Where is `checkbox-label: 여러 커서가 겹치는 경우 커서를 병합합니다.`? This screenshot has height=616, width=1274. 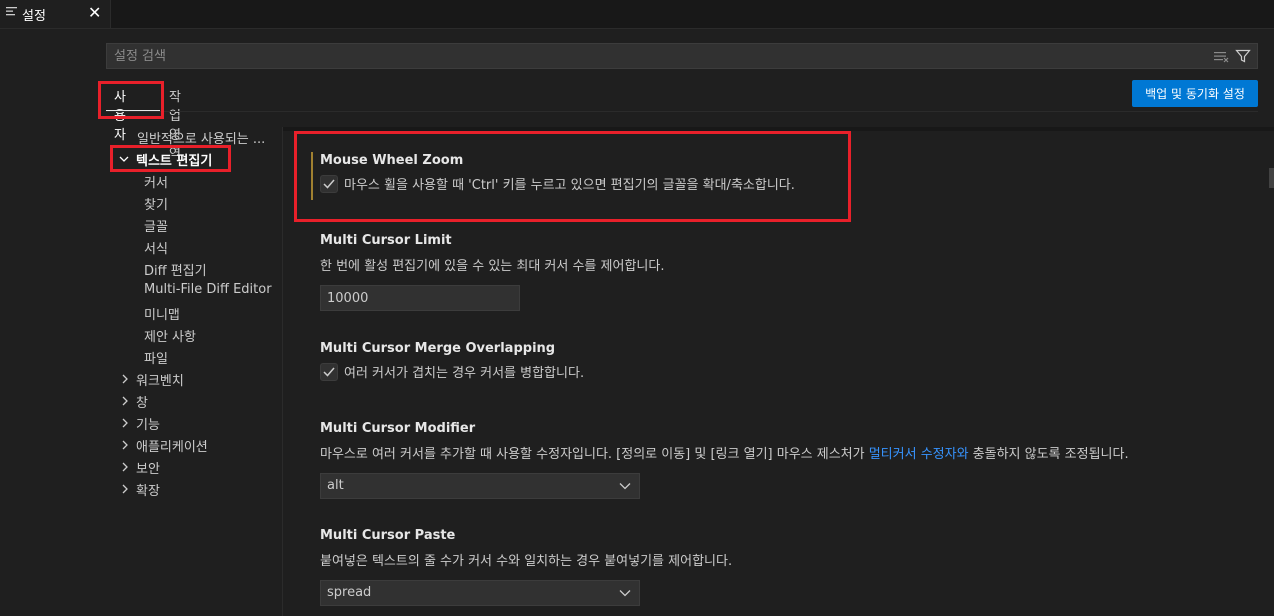
checkbox-label: 여러 커서가 겹치는 경우 커서를 병합합니다. is located at coordinates (464, 373).